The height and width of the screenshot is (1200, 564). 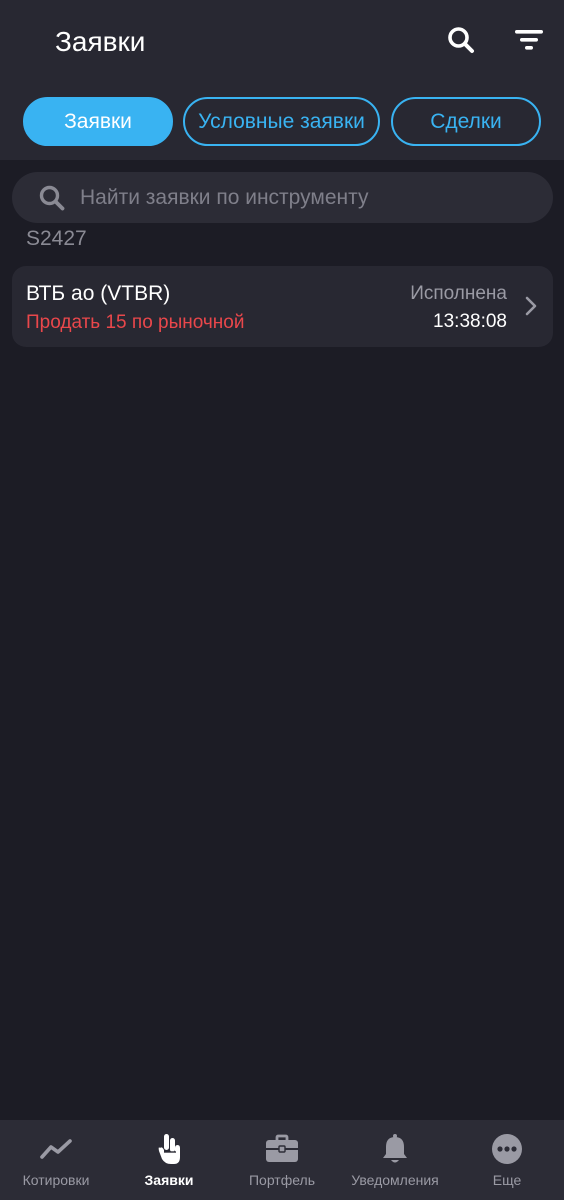 I want to click on search-field-icon, so click(x=52, y=198).